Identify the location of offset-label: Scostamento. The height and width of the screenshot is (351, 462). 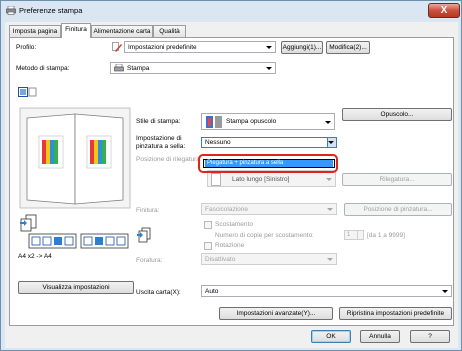
(234, 224).